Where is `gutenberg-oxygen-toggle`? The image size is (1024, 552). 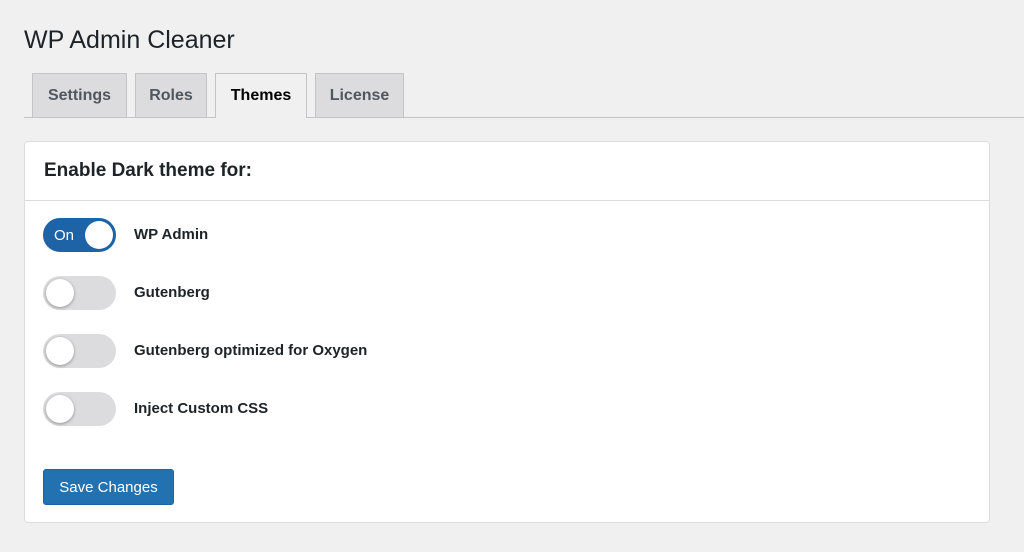 gutenberg-oxygen-toggle is located at coordinates (79, 351).